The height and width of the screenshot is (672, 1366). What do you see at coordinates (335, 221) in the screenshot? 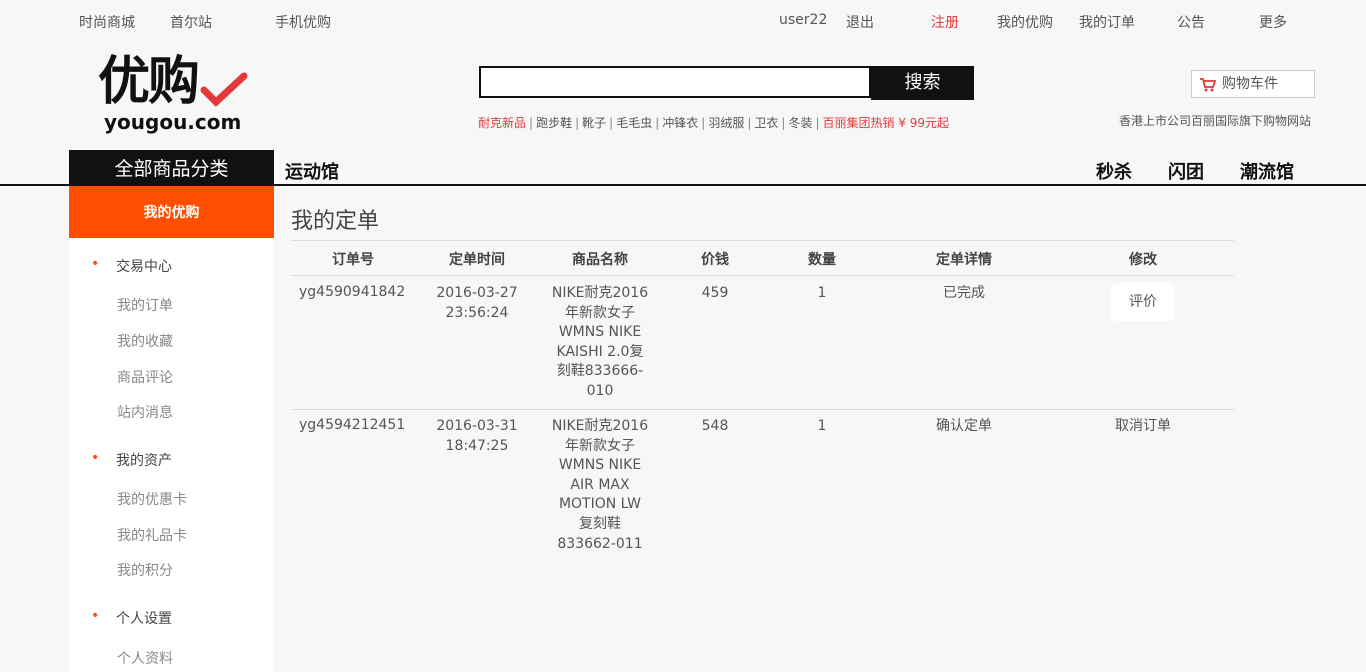
I see `page-title: 我的定单` at bounding box center [335, 221].